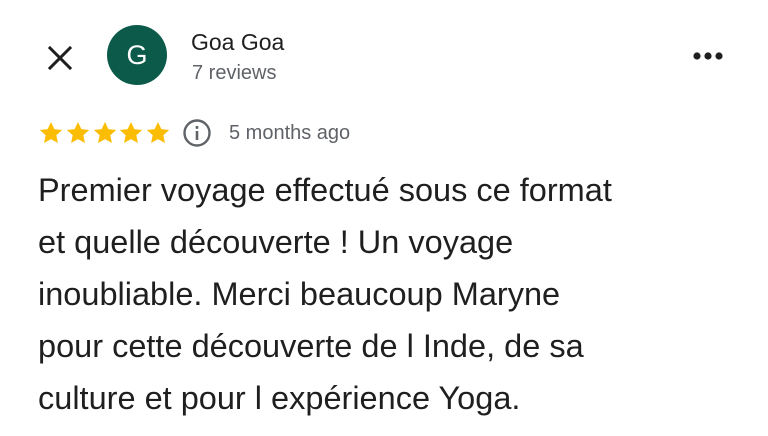 The image size is (768, 436). I want to click on more-options-button, so click(708, 56).